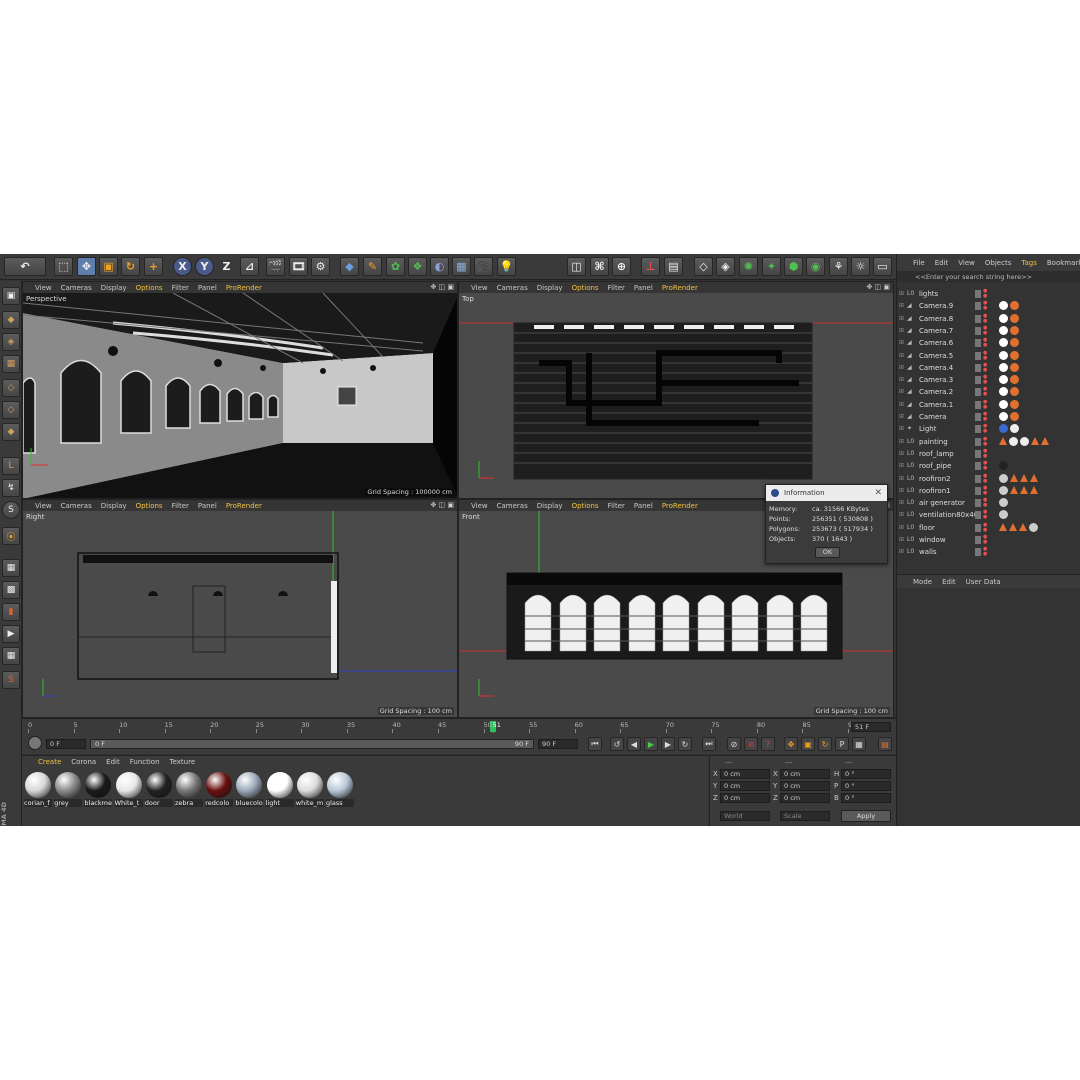 The image size is (1080, 1080). I want to click on coordinate-system-icon: ⊿, so click(249, 266).